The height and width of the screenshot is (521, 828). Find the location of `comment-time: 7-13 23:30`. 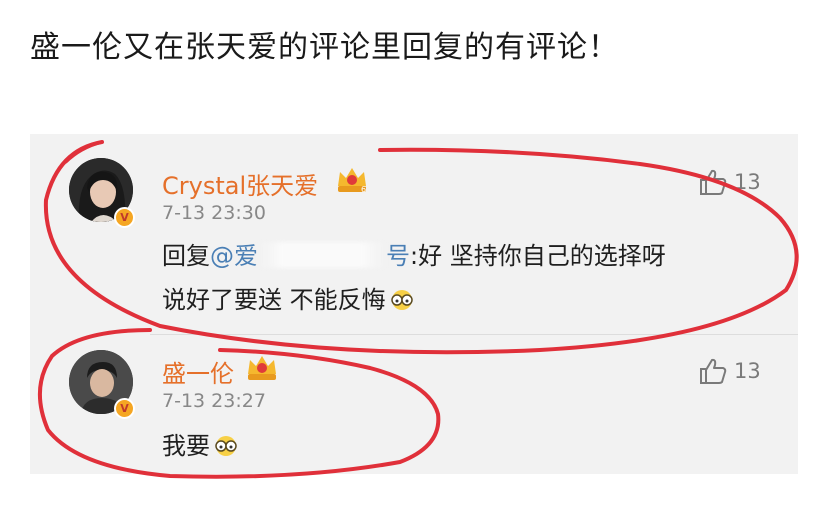

comment-time: 7-13 23:30 is located at coordinates (214, 213).